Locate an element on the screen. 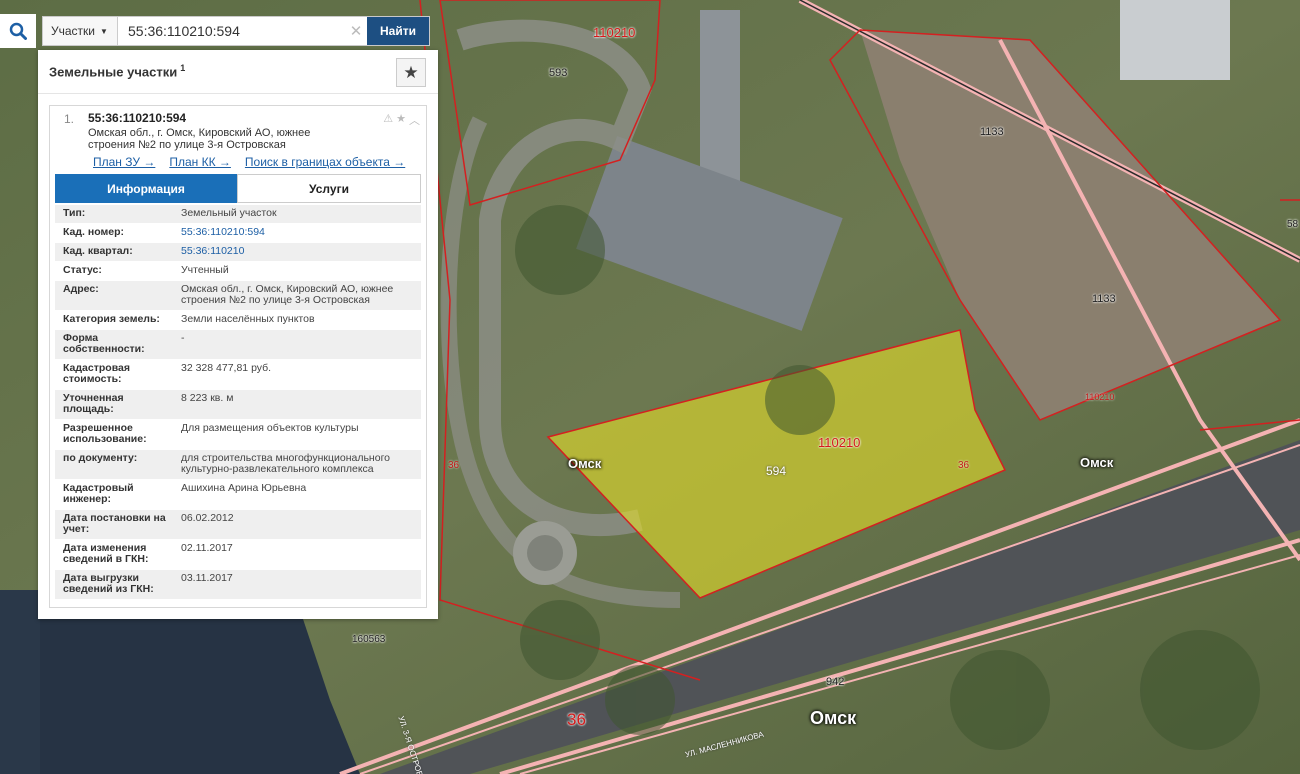  attribute-value: 32 328 477,81 руб. is located at coordinates (226, 368).